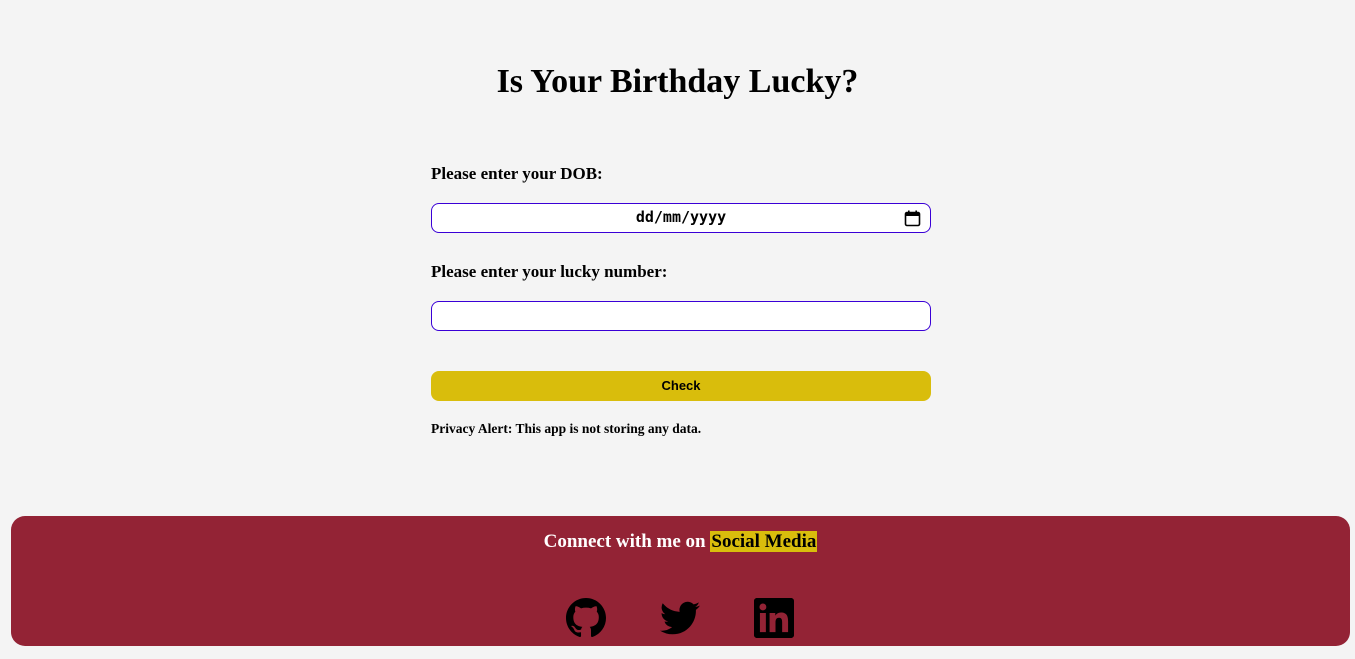 The height and width of the screenshot is (659, 1355). What do you see at coordinates (681, 316) in the screenshot?
I see `lucky-number-input` at bounding box center [681, 316].